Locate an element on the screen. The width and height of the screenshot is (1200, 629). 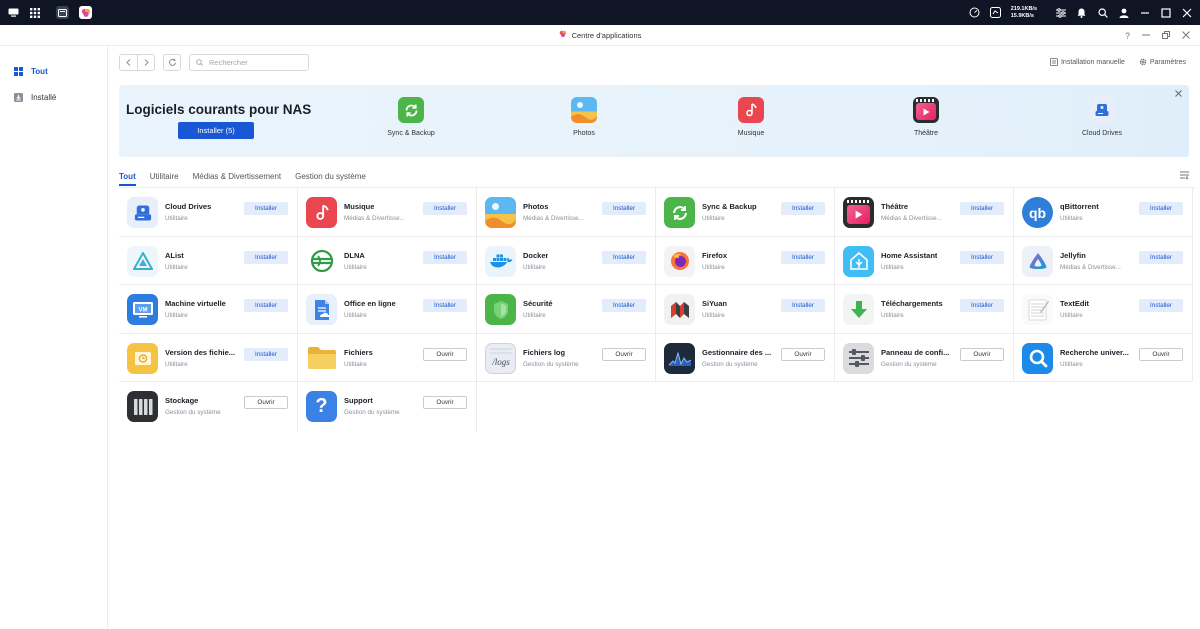
app-card-theater: Théâtre Médias & Divertisse... Installer is located at coordinates (924, 212).